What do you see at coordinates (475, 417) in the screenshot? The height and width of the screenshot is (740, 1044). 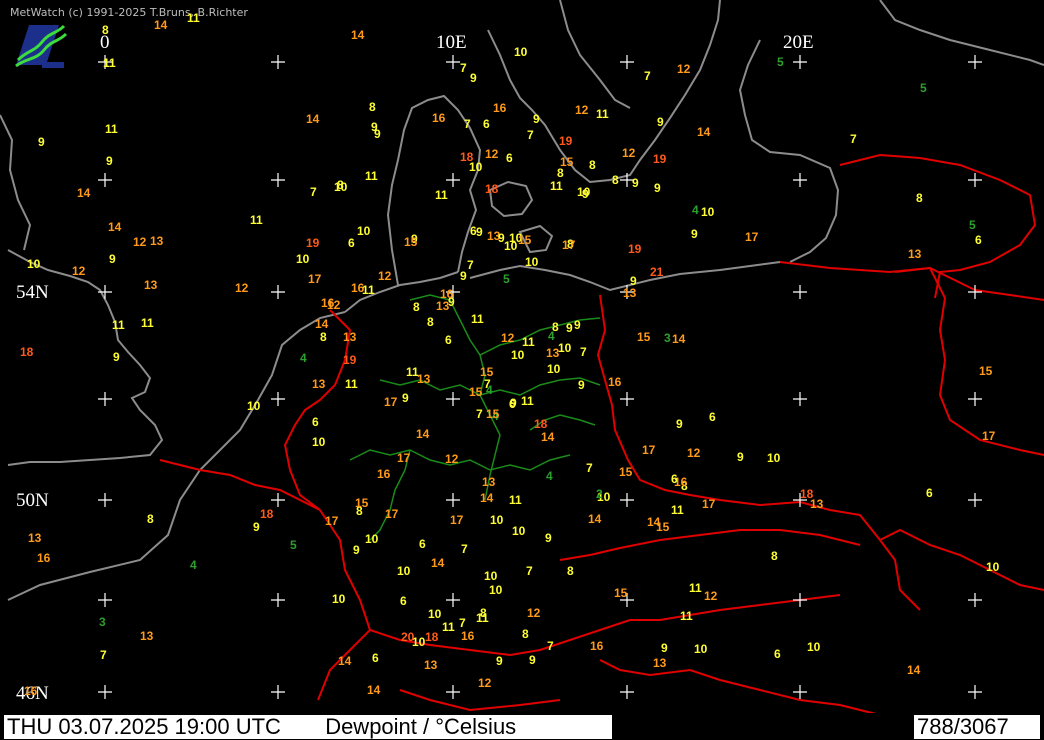 I see `german-state-borders` at bounding box center [475, 417].